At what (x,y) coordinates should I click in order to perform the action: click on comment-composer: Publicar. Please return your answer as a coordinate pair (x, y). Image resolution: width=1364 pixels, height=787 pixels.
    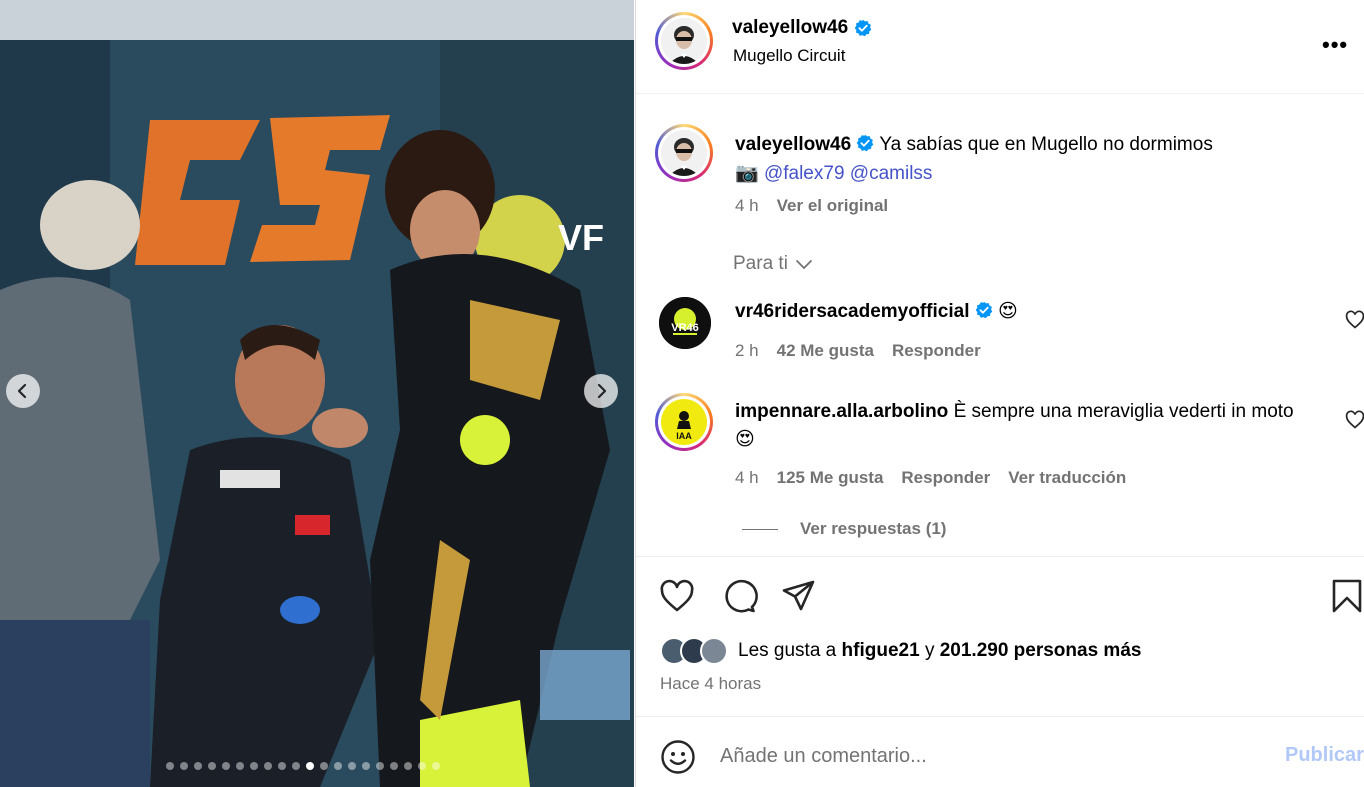
    Looking at the image, I should click on (1000, 751).